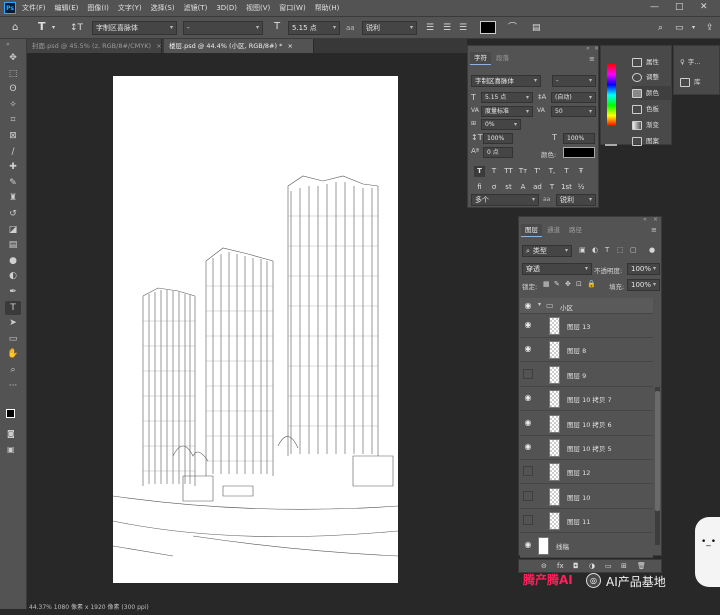  Describe the element at coordinates (536, 28) in the screenshot. I see `toggle-panels-icon: ▤` at that location.